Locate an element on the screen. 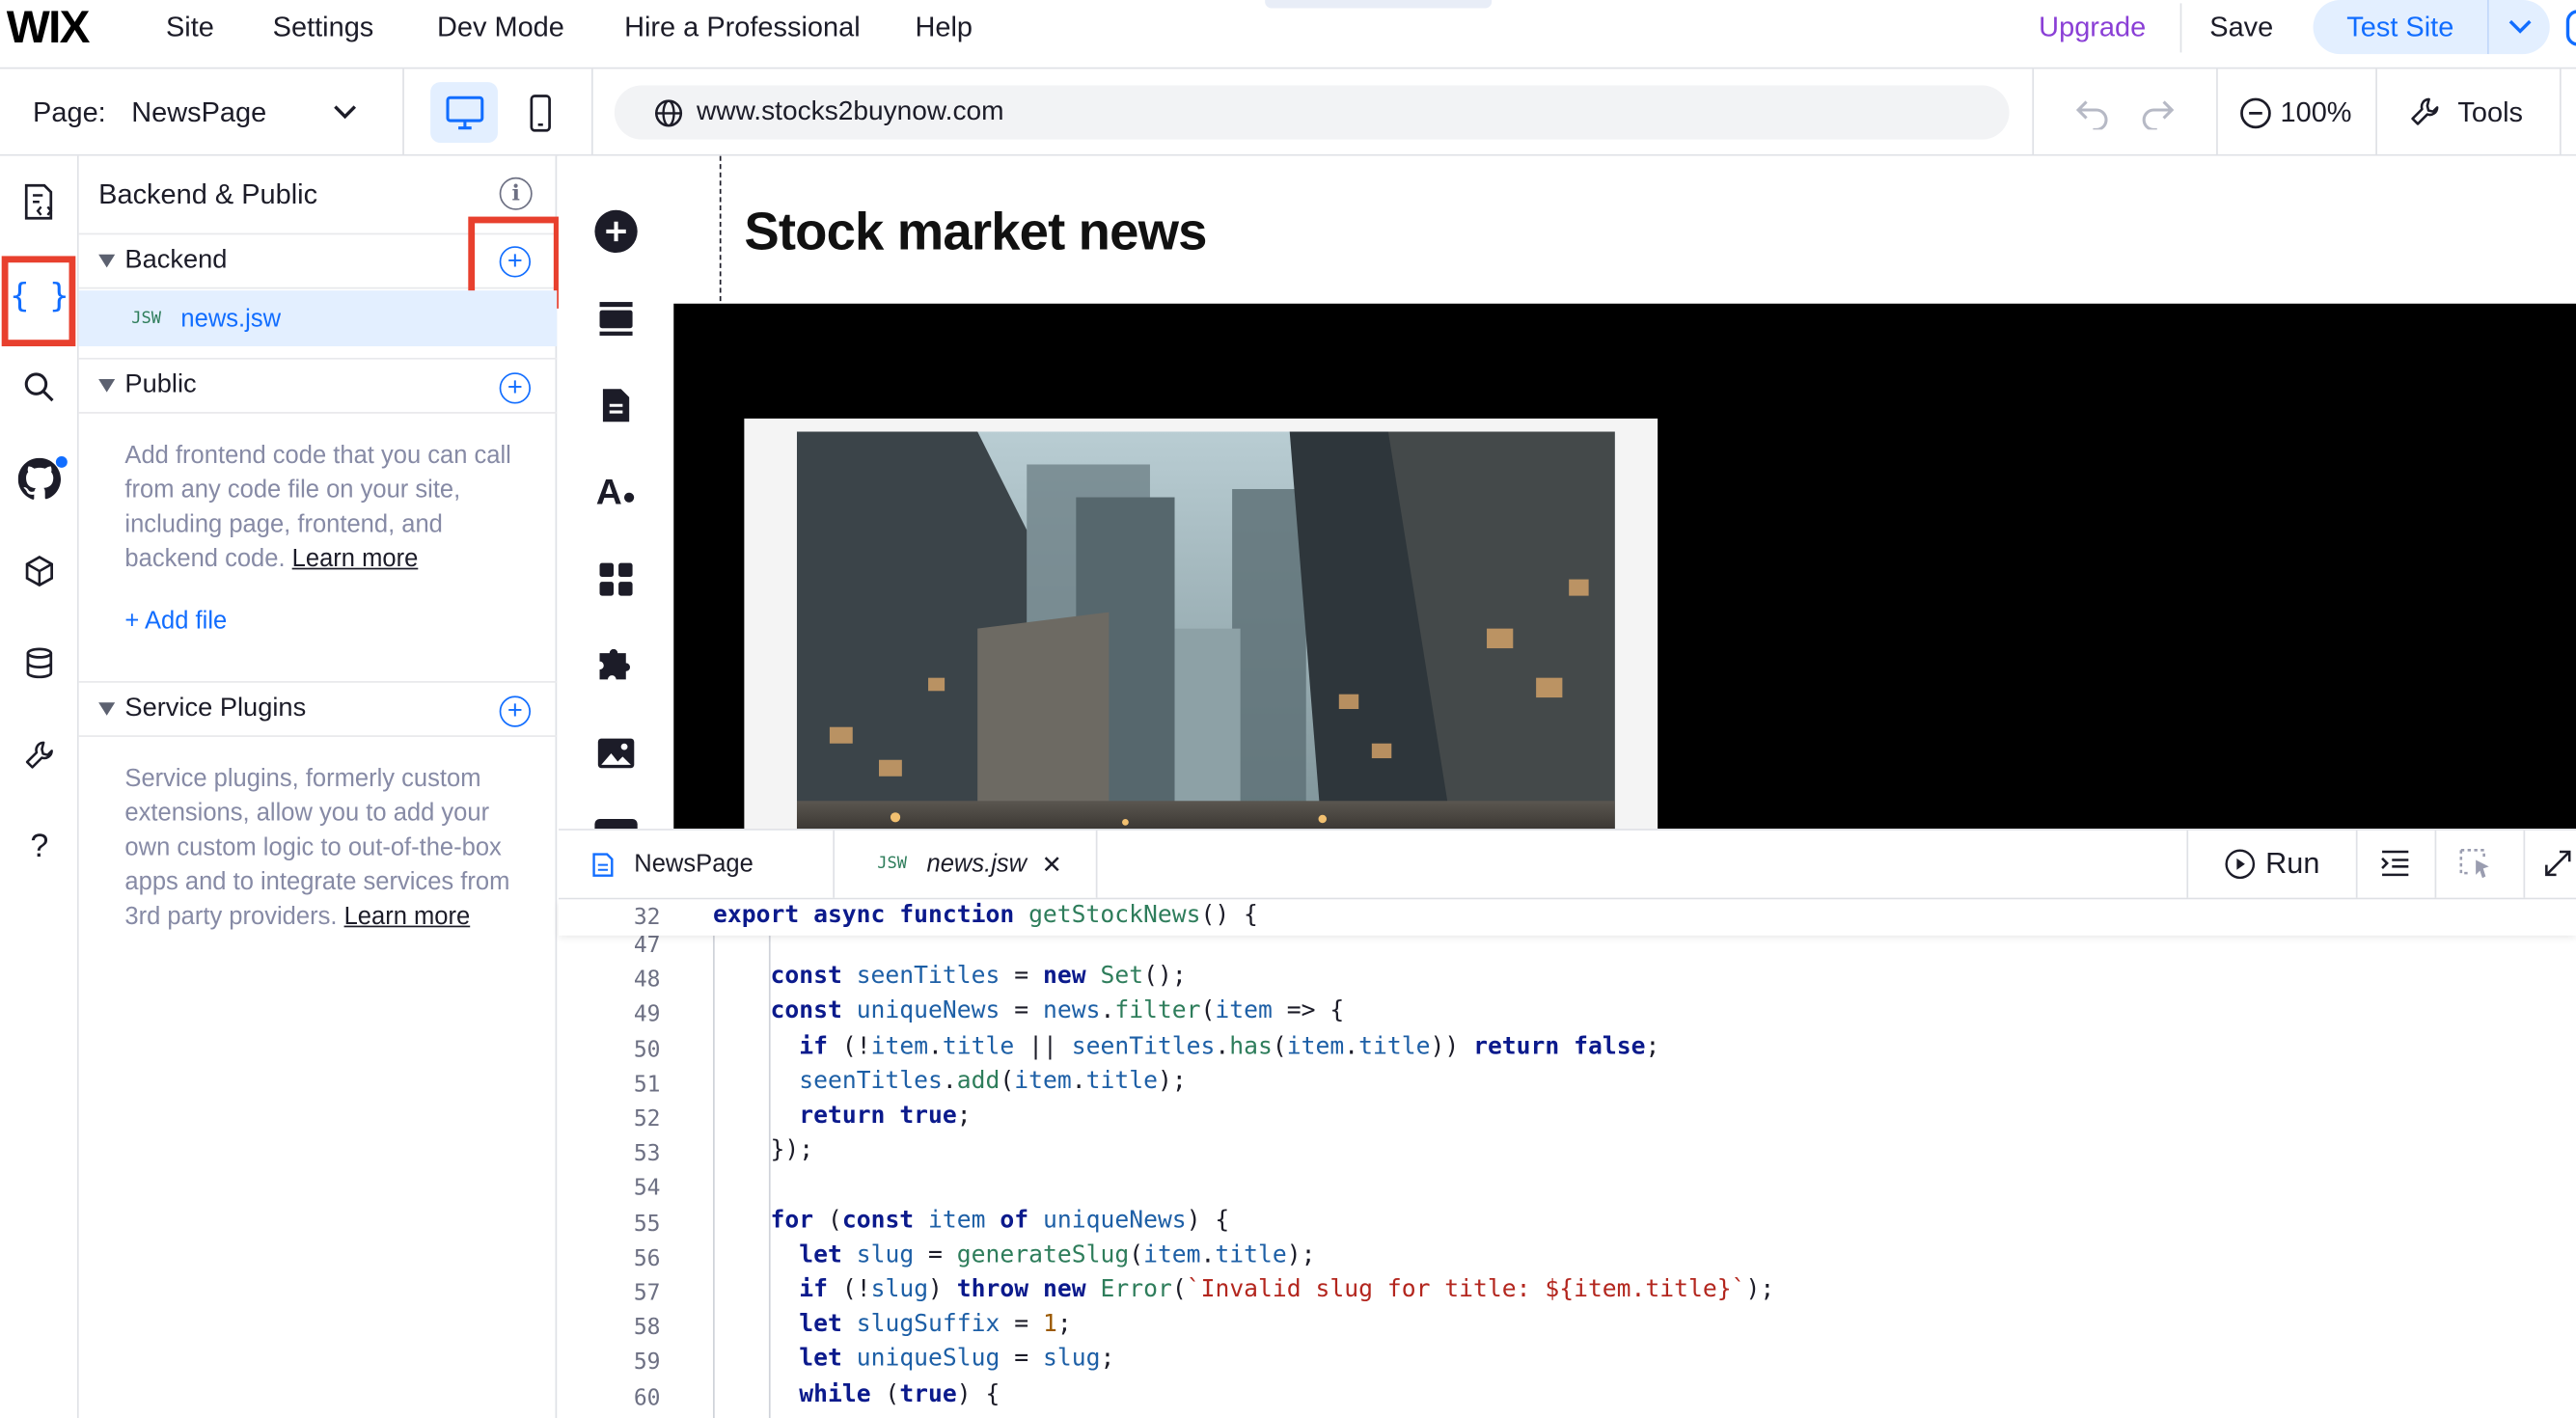  code-line: export async function getStockNews() { is located at coordinates (985, 915).